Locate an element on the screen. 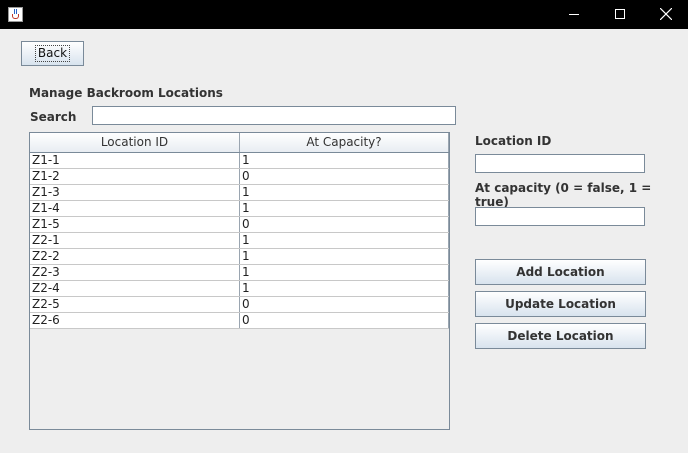  cell-location-id: Z2-5 is located at coordinates (135, 304).